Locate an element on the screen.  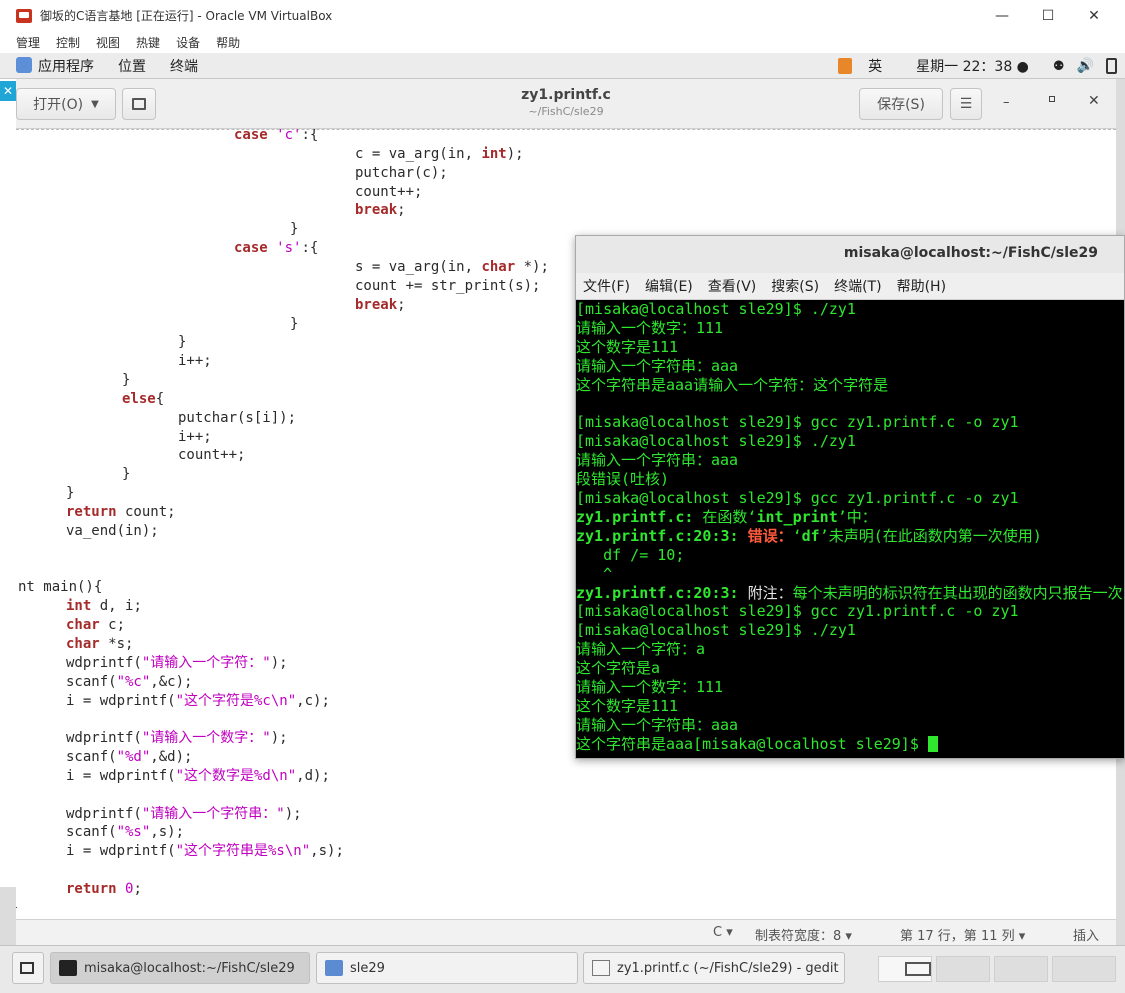
tab-width-selector: 制表符宽度：8 ▾ is located at coordinates (803, 934).